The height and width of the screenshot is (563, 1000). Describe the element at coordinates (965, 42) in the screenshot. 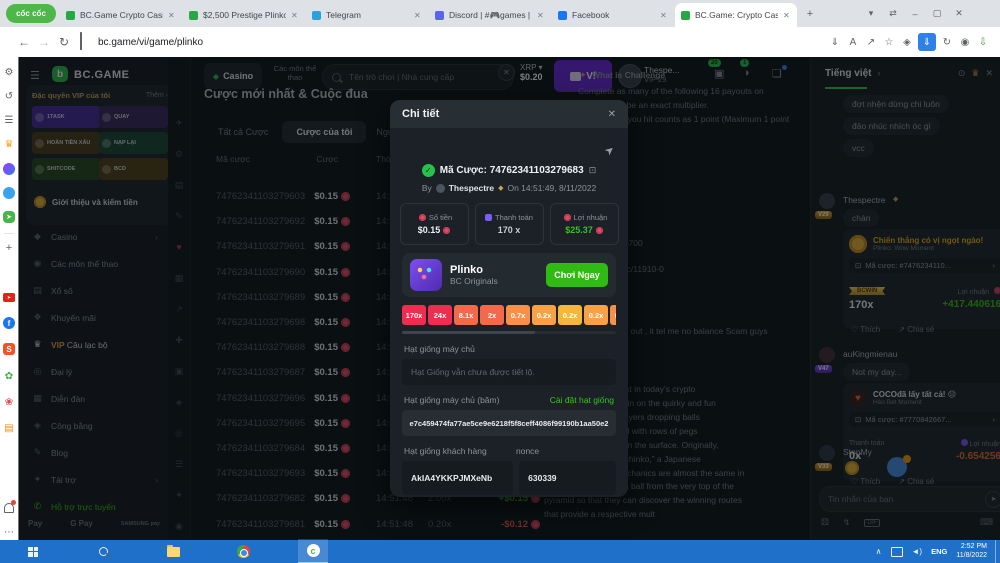

I see `profile-icon: ◉` at that location.